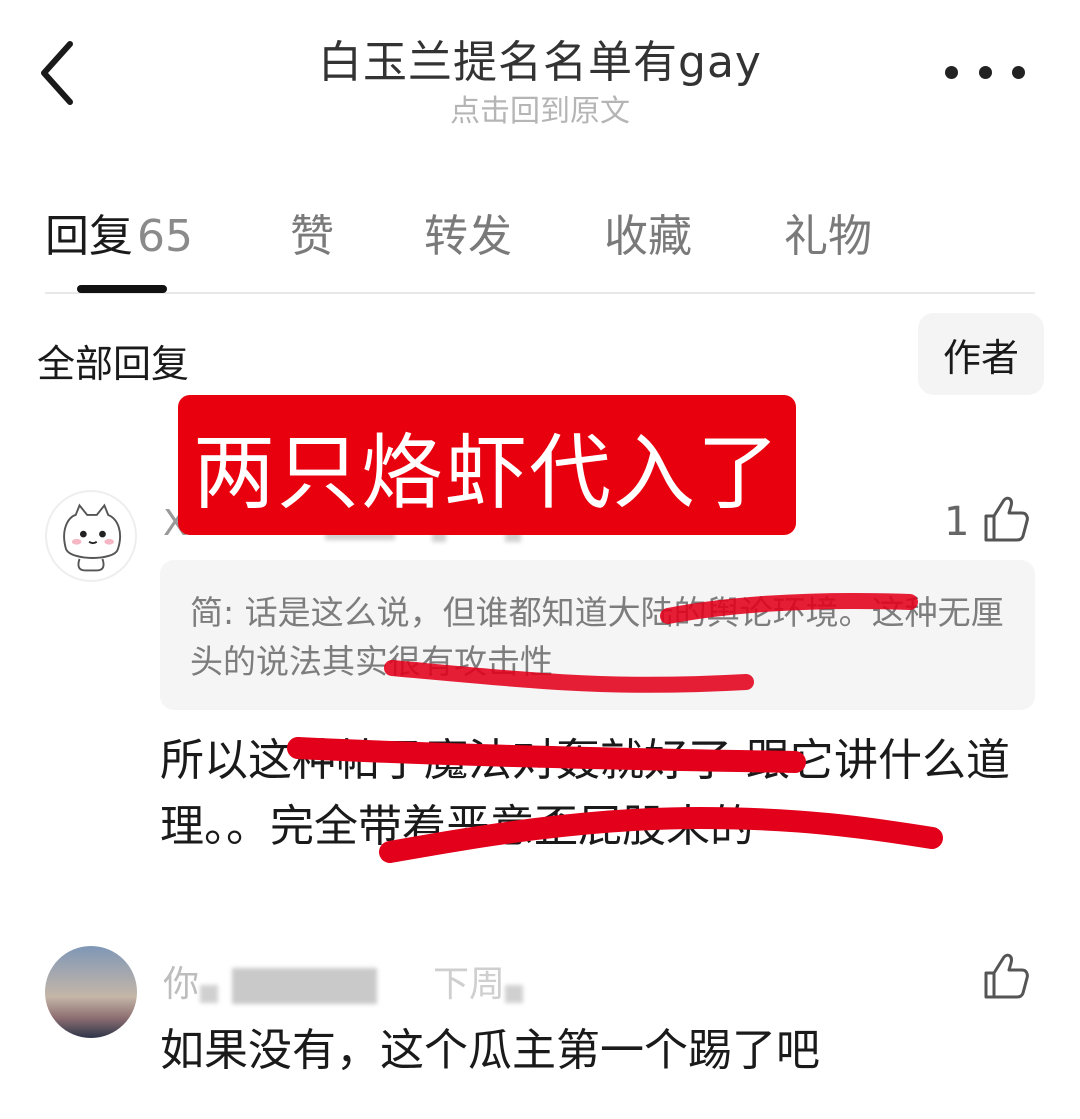  What do you see at coordinates (469, 984) in the screenshot?
I see `username-tail: 下周` at bounding box center [469, 984].